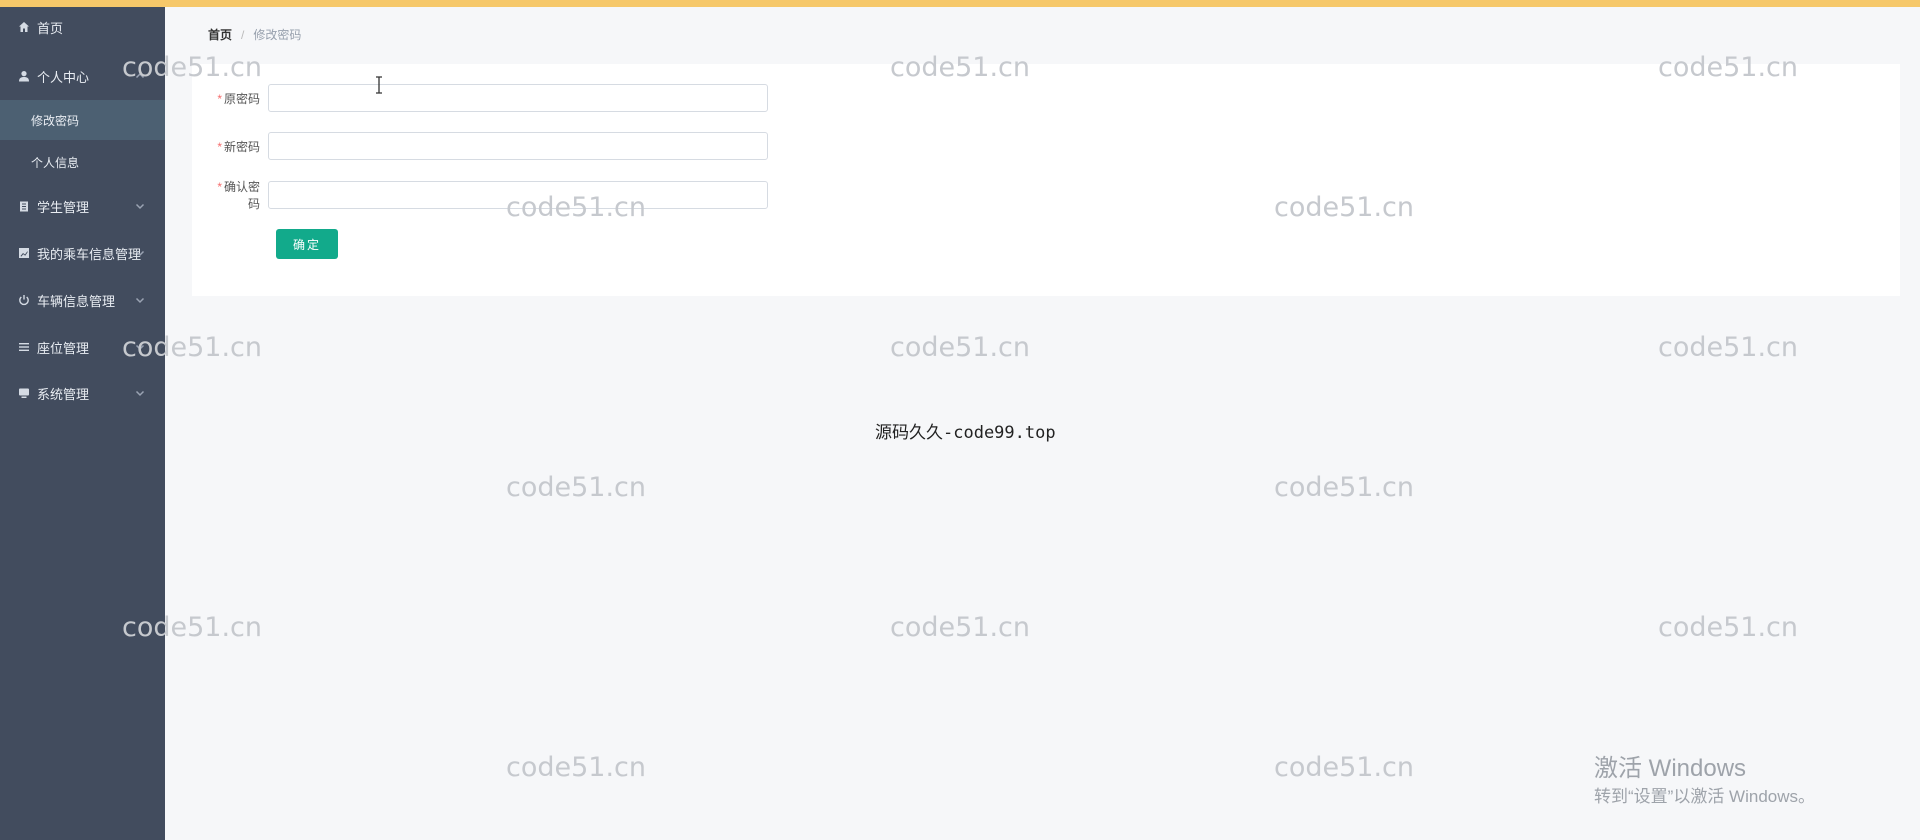  I want to click on confirm-password-input, so click(518, 195).